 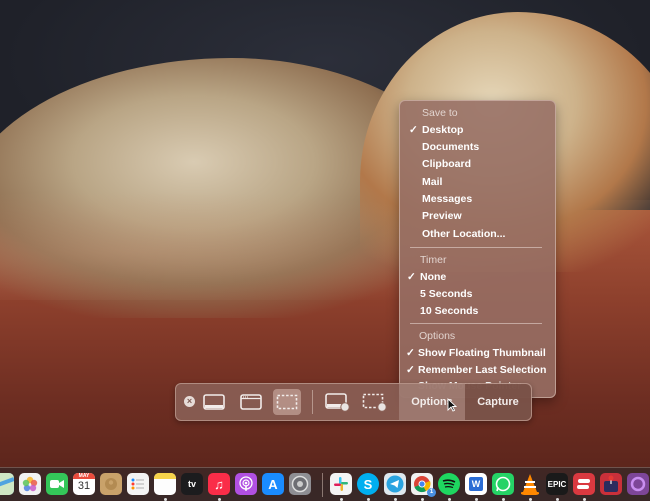 I want to click on contacts-icon, so click(x=111, y=484).